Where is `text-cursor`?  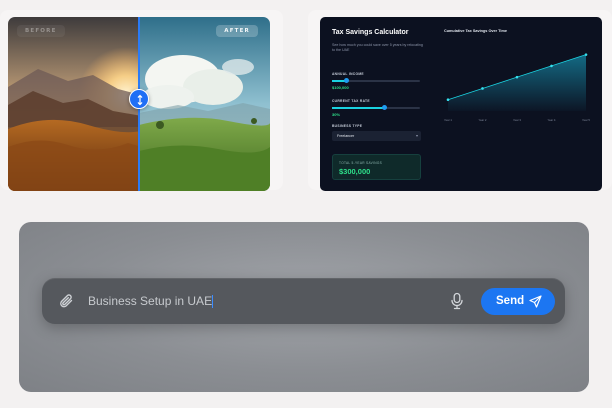
text-cursor is located at coordinates (212, 301).